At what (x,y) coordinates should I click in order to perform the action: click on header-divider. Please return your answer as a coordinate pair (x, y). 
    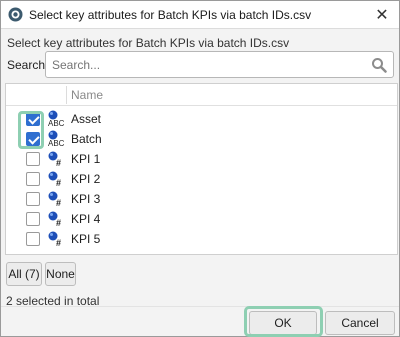
    Looking at the image, I should click on (66, 95).